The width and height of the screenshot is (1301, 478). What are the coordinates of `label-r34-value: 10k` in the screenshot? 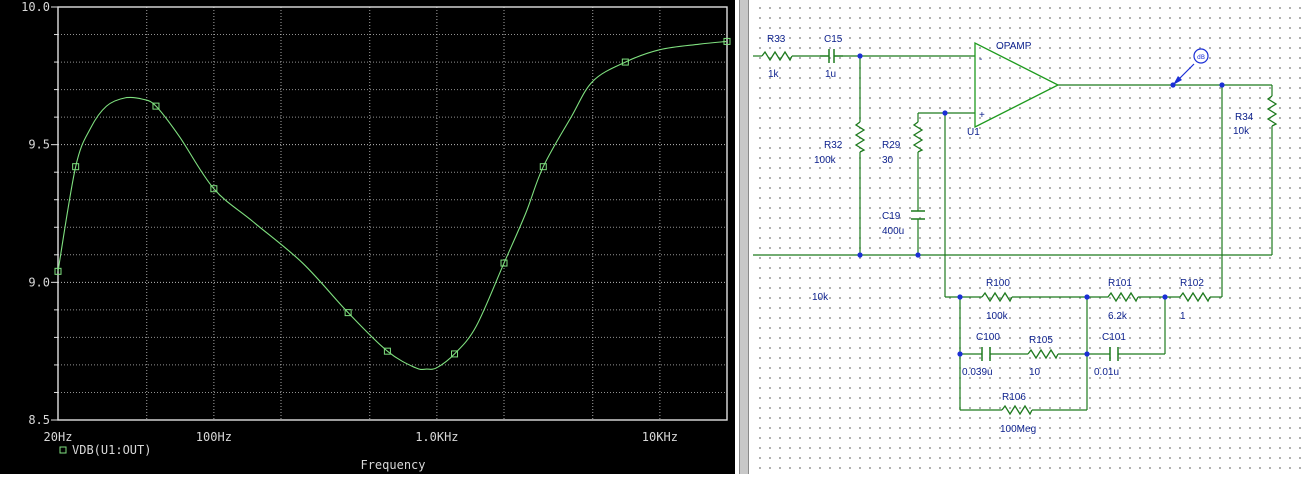 It's located at (1241, 131).